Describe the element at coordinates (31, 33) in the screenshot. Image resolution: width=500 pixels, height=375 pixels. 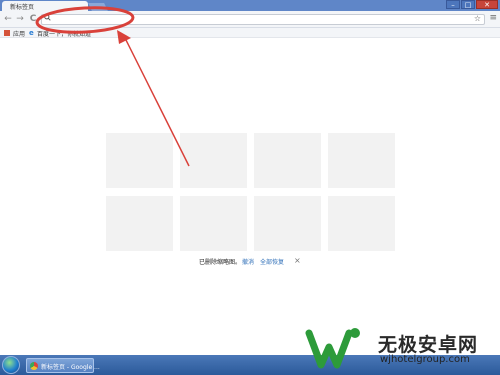
I see `ie-icon: e` at that location.